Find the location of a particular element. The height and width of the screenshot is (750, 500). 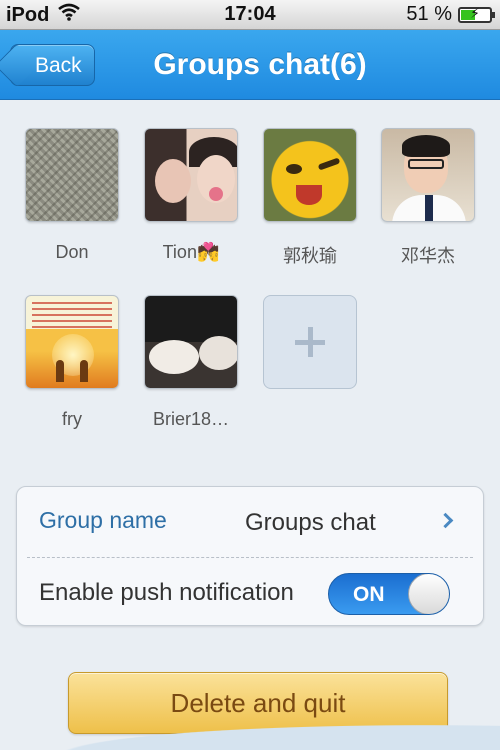

member-item: Tion💏 is located at coordinates (191, 195).